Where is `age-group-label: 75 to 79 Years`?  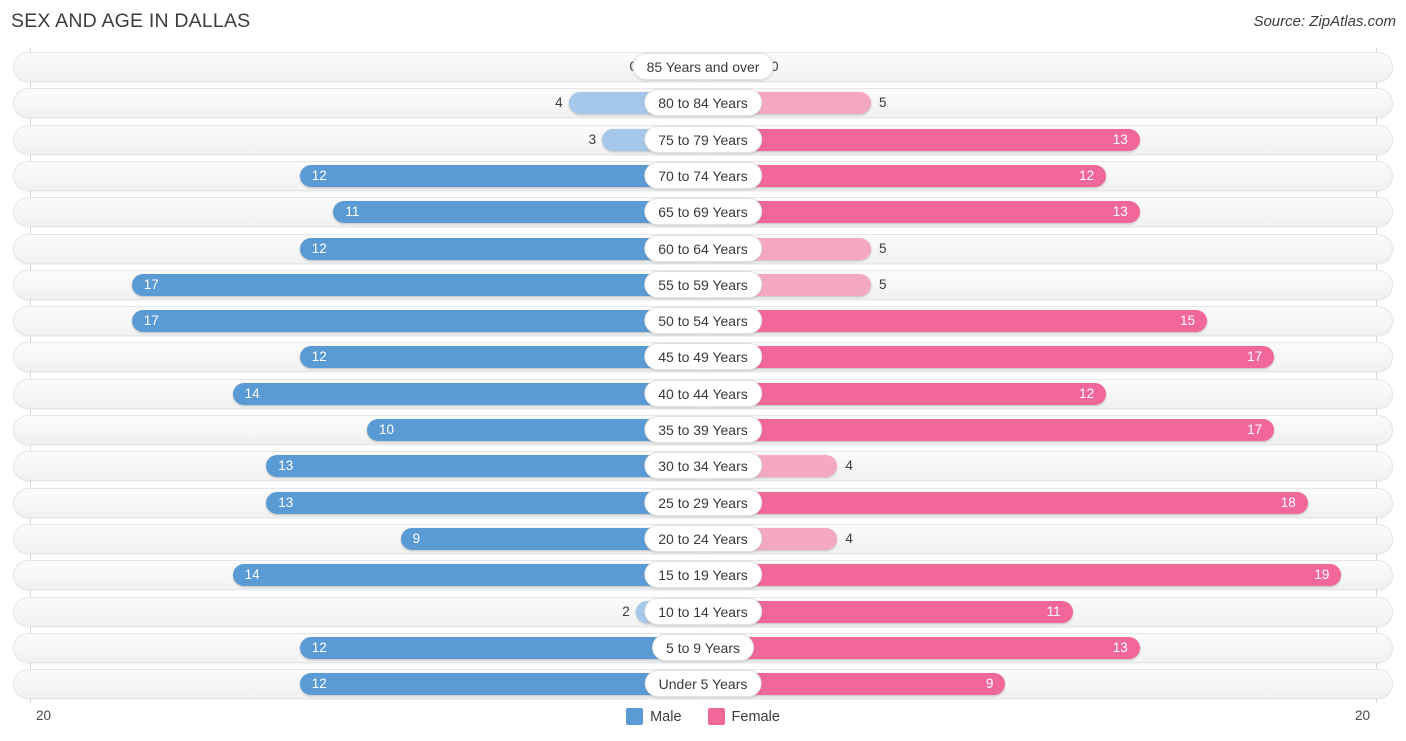
age-group-label: 75 to 79 Years is located at coordinates (703, 139).